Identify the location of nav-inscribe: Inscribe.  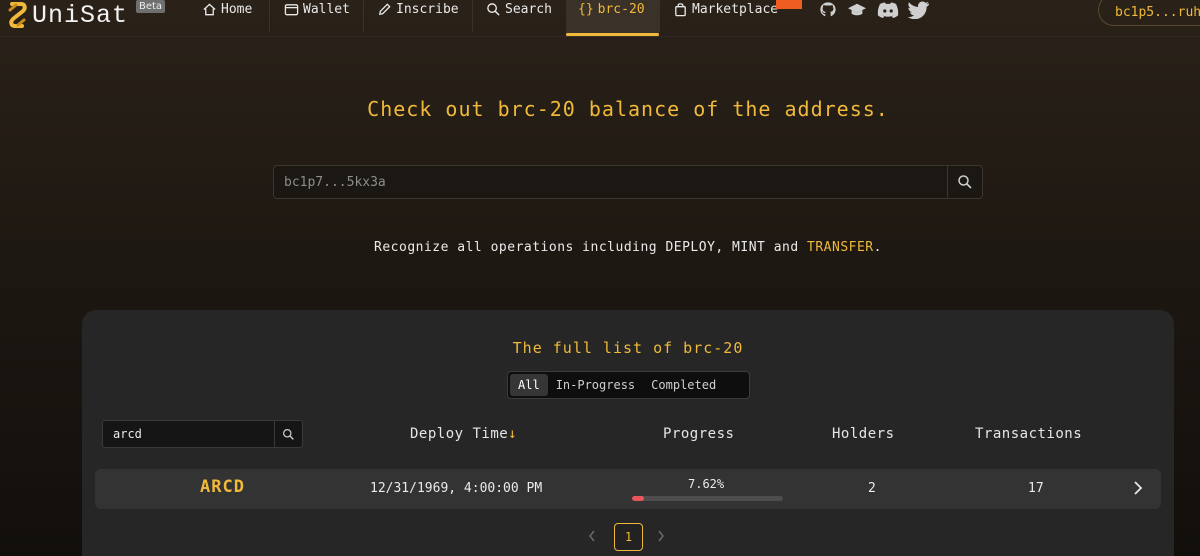
(418, 18).